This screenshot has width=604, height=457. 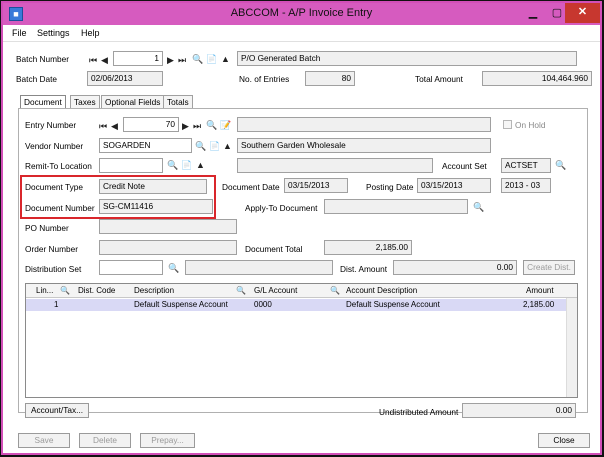 What do you see at coordinates (564, 440) in the screenshot?
I see `close-button: Close` at bounding box center [564, 440].